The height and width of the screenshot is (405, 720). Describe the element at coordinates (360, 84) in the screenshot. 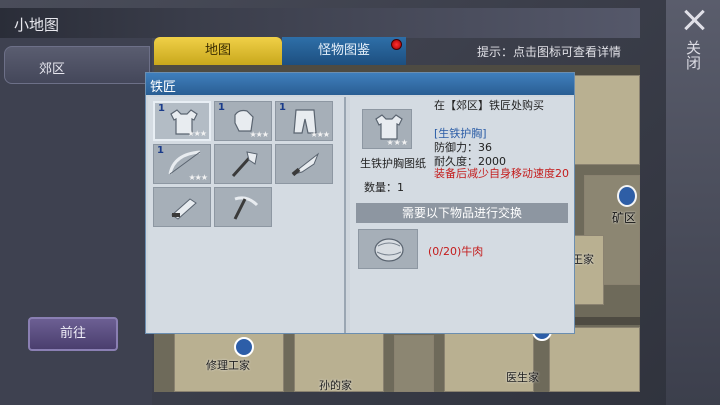

I see `dialog-title: 铁匠` at that location.